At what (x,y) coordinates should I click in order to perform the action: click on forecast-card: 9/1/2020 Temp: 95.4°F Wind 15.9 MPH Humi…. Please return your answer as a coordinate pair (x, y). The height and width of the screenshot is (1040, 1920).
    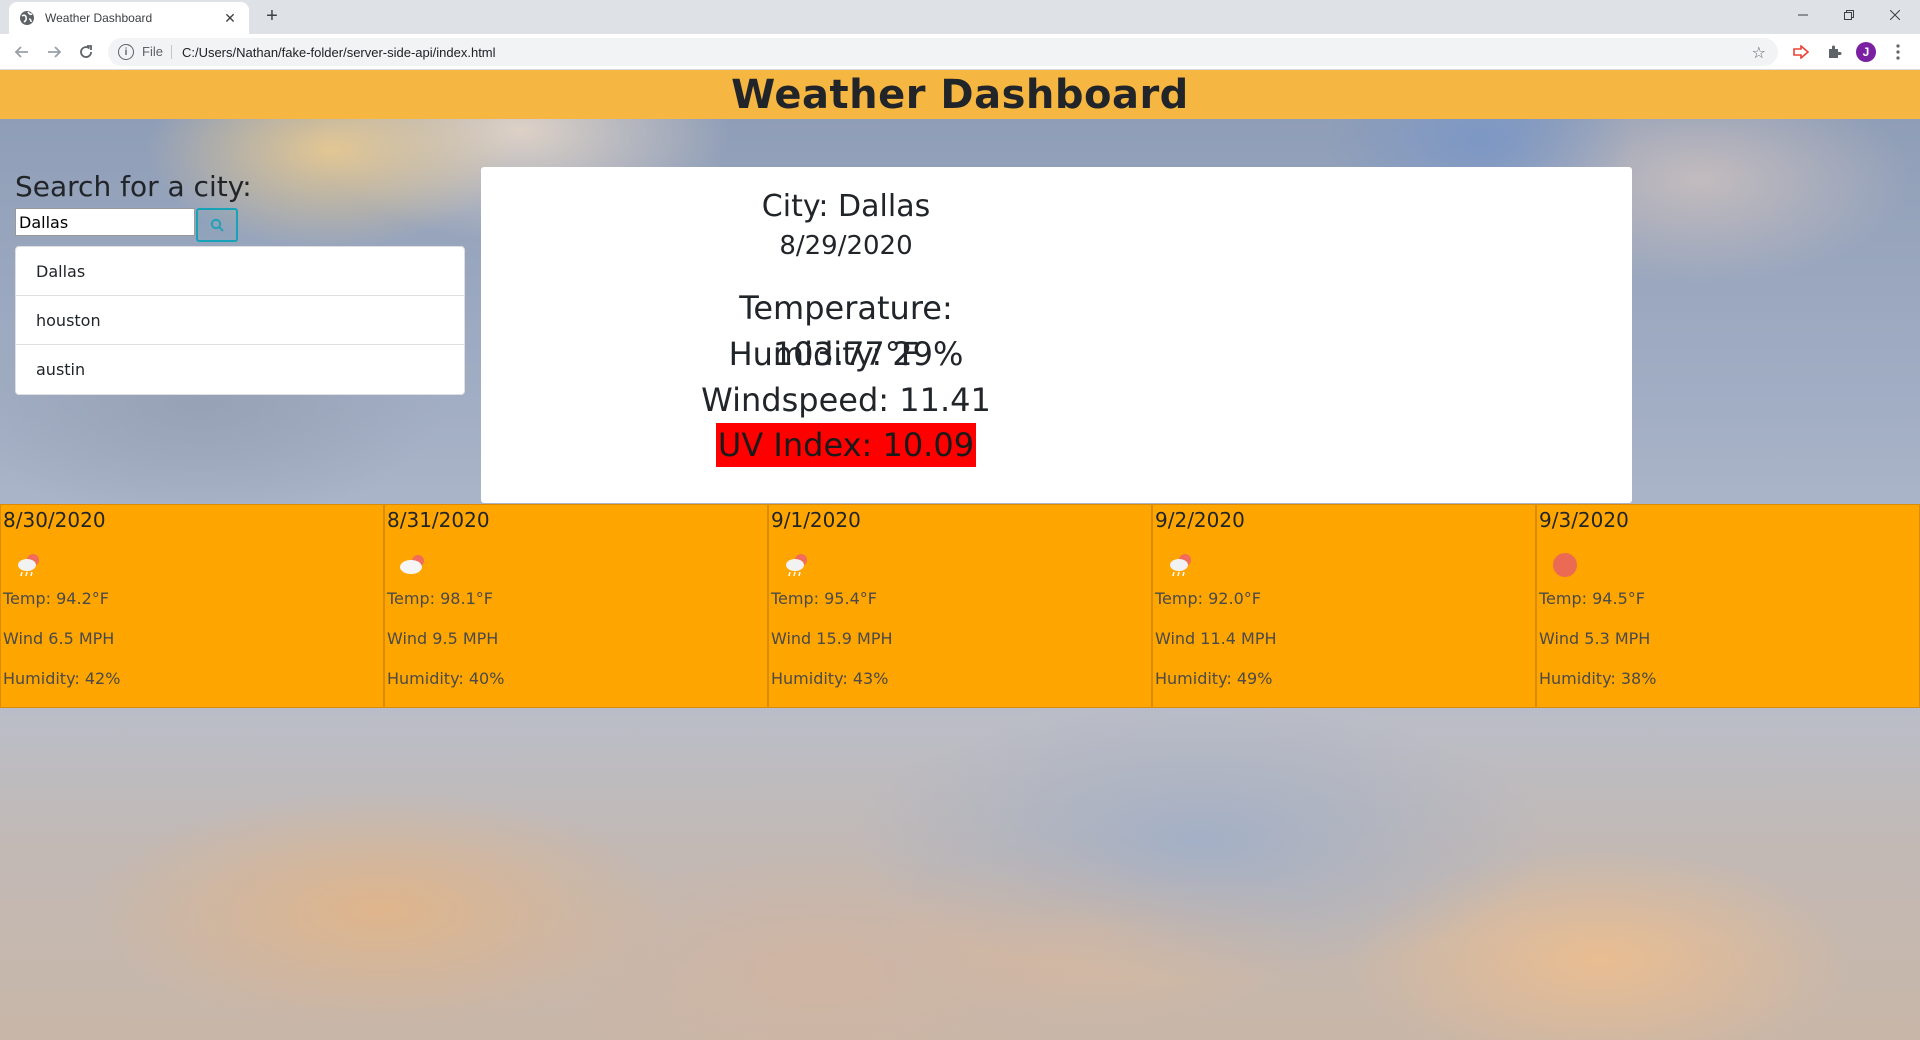
    Looking at the image, I should click on (960, 606).